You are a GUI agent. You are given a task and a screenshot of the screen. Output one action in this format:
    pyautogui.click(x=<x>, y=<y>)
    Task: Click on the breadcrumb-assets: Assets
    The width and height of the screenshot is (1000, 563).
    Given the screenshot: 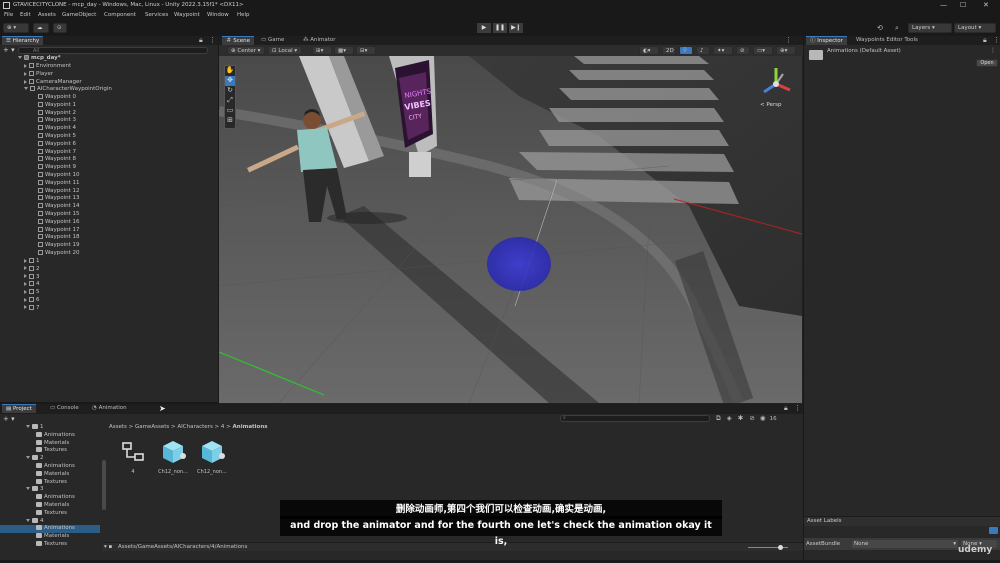 What is the action you would take?
    pyautogui.click(x=118, y=427)
    